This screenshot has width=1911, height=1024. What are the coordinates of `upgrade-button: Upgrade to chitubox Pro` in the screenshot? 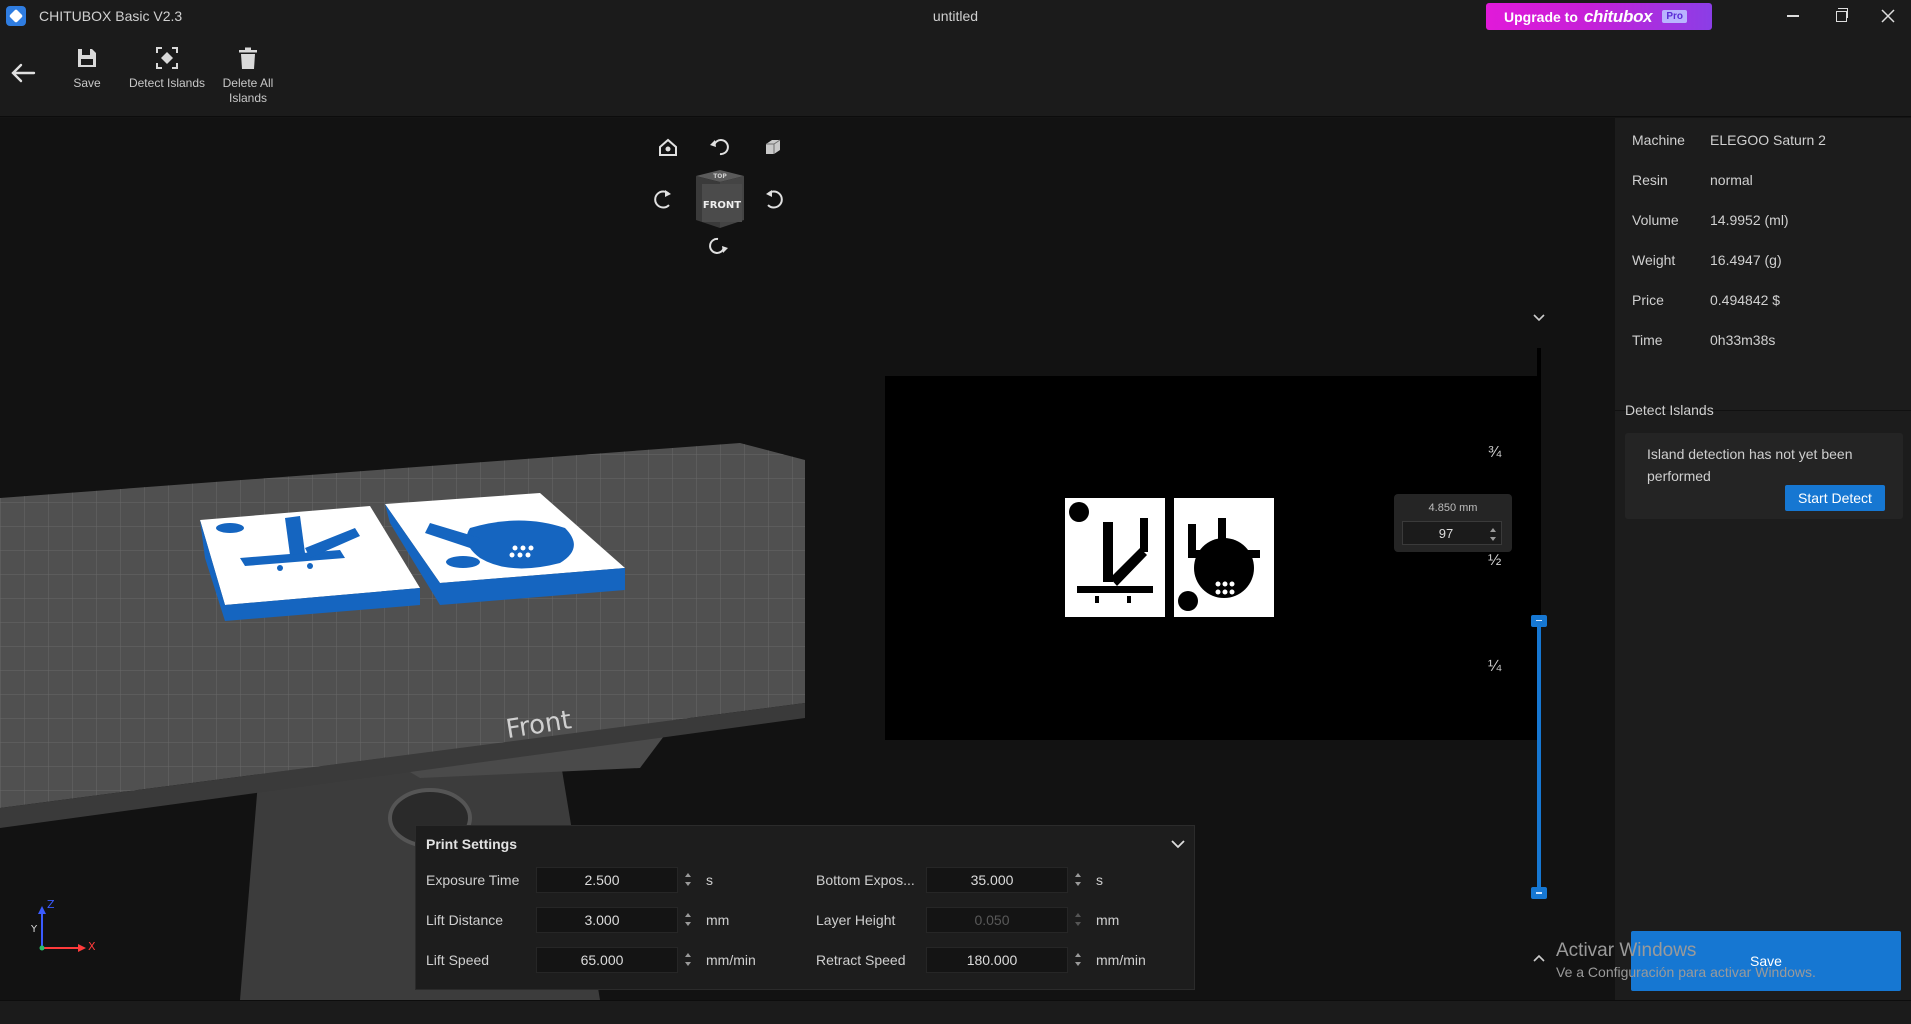 It's located at (1599, 16).